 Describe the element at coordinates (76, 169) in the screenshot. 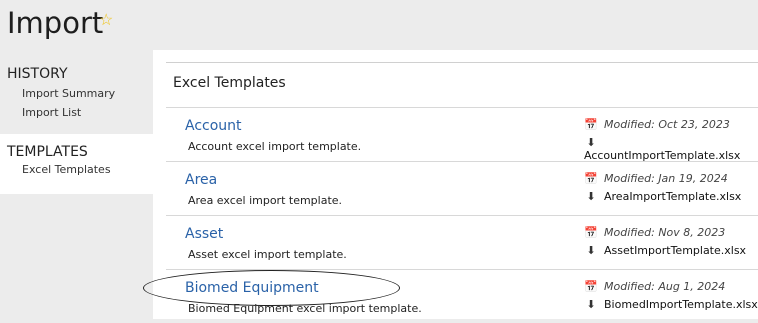

I see `sidebar-item-excel-templates: Excel Templates` at that location.